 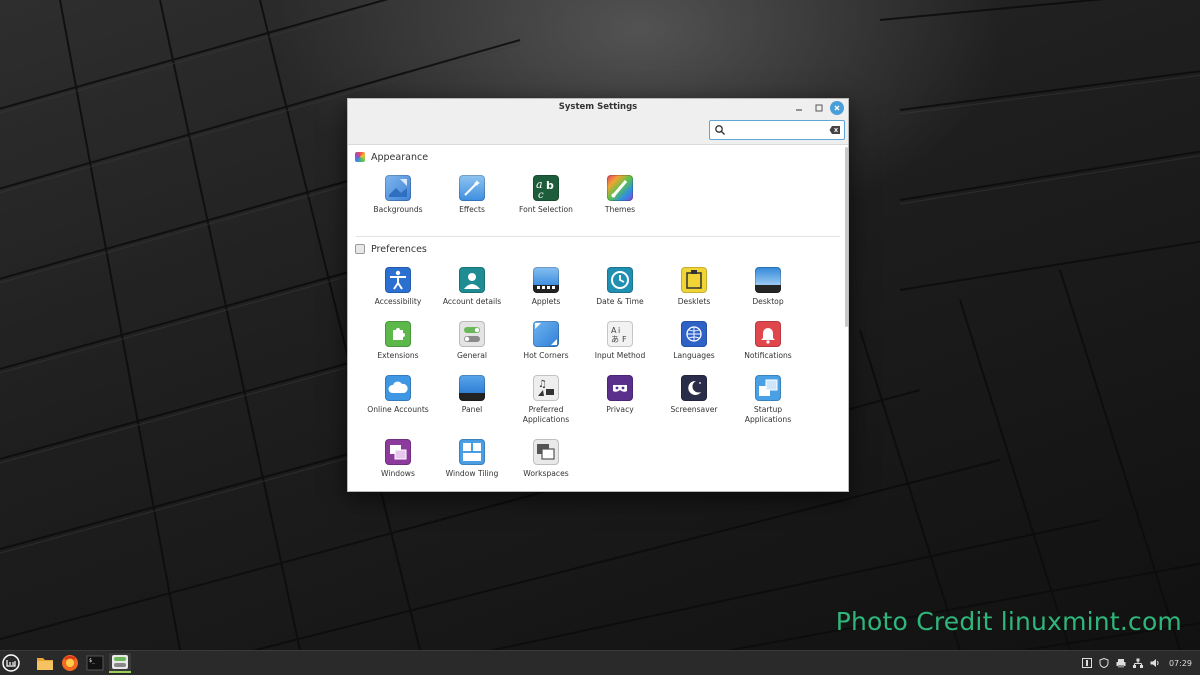 I want to click on system-tray: 07:29, so click(x=1136, y=663).